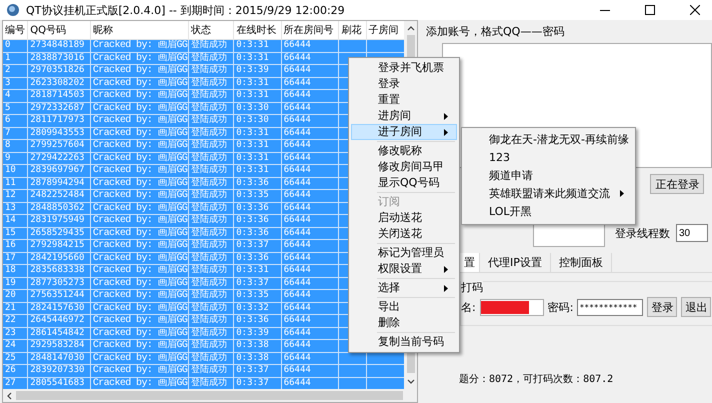 This screenshot has width=712, height=403. What do you see at coordinates (258, 70) in the screenshot?
I see `table-cell: 0:3:39` at bounding box center [258, 70].